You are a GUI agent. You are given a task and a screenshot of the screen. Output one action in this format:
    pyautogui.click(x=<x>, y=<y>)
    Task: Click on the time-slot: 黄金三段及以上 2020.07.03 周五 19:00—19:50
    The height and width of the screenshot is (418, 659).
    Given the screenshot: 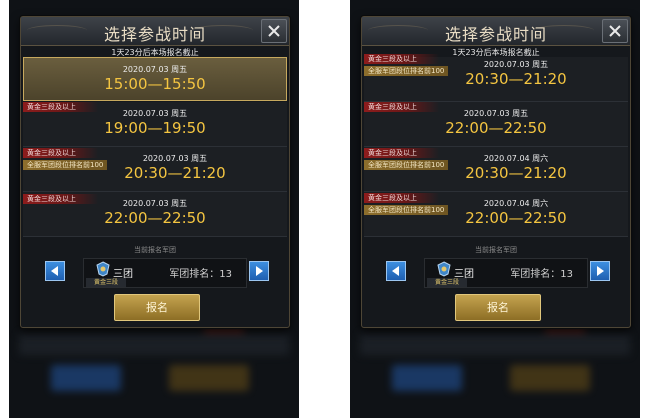 What is the action you would take?
    pyautogui.click(x=155, y=124)
    